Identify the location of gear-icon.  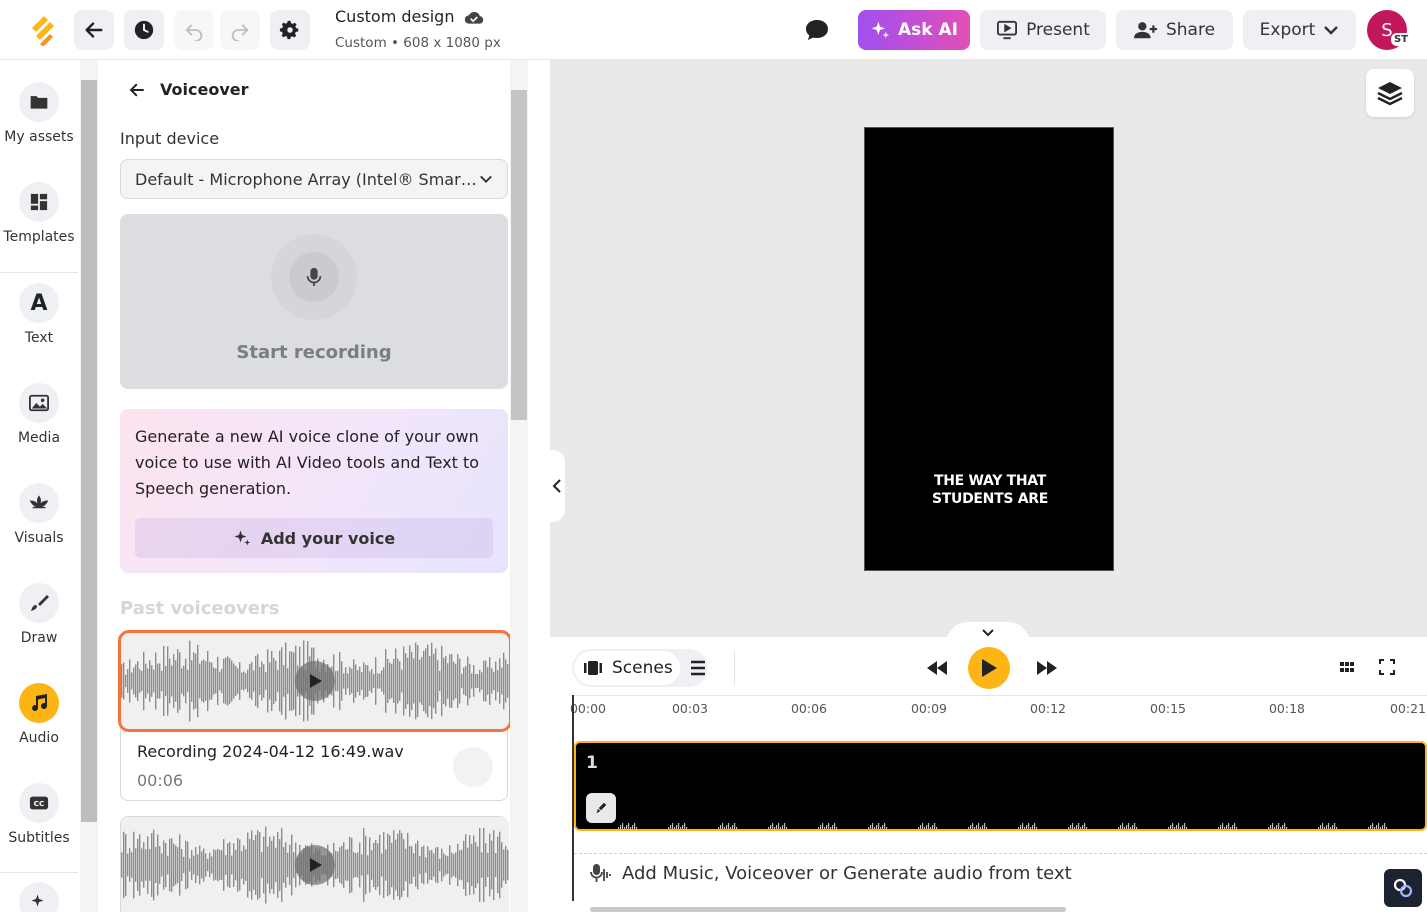
(289, 30).